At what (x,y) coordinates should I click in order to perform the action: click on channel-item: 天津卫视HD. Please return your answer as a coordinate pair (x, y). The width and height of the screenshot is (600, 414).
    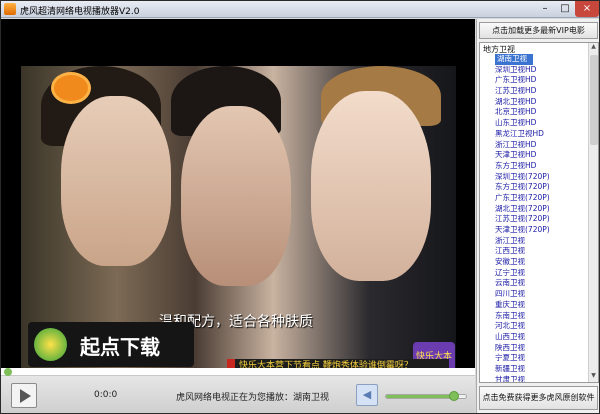
    Looking at the image, I should click on (541, 155).